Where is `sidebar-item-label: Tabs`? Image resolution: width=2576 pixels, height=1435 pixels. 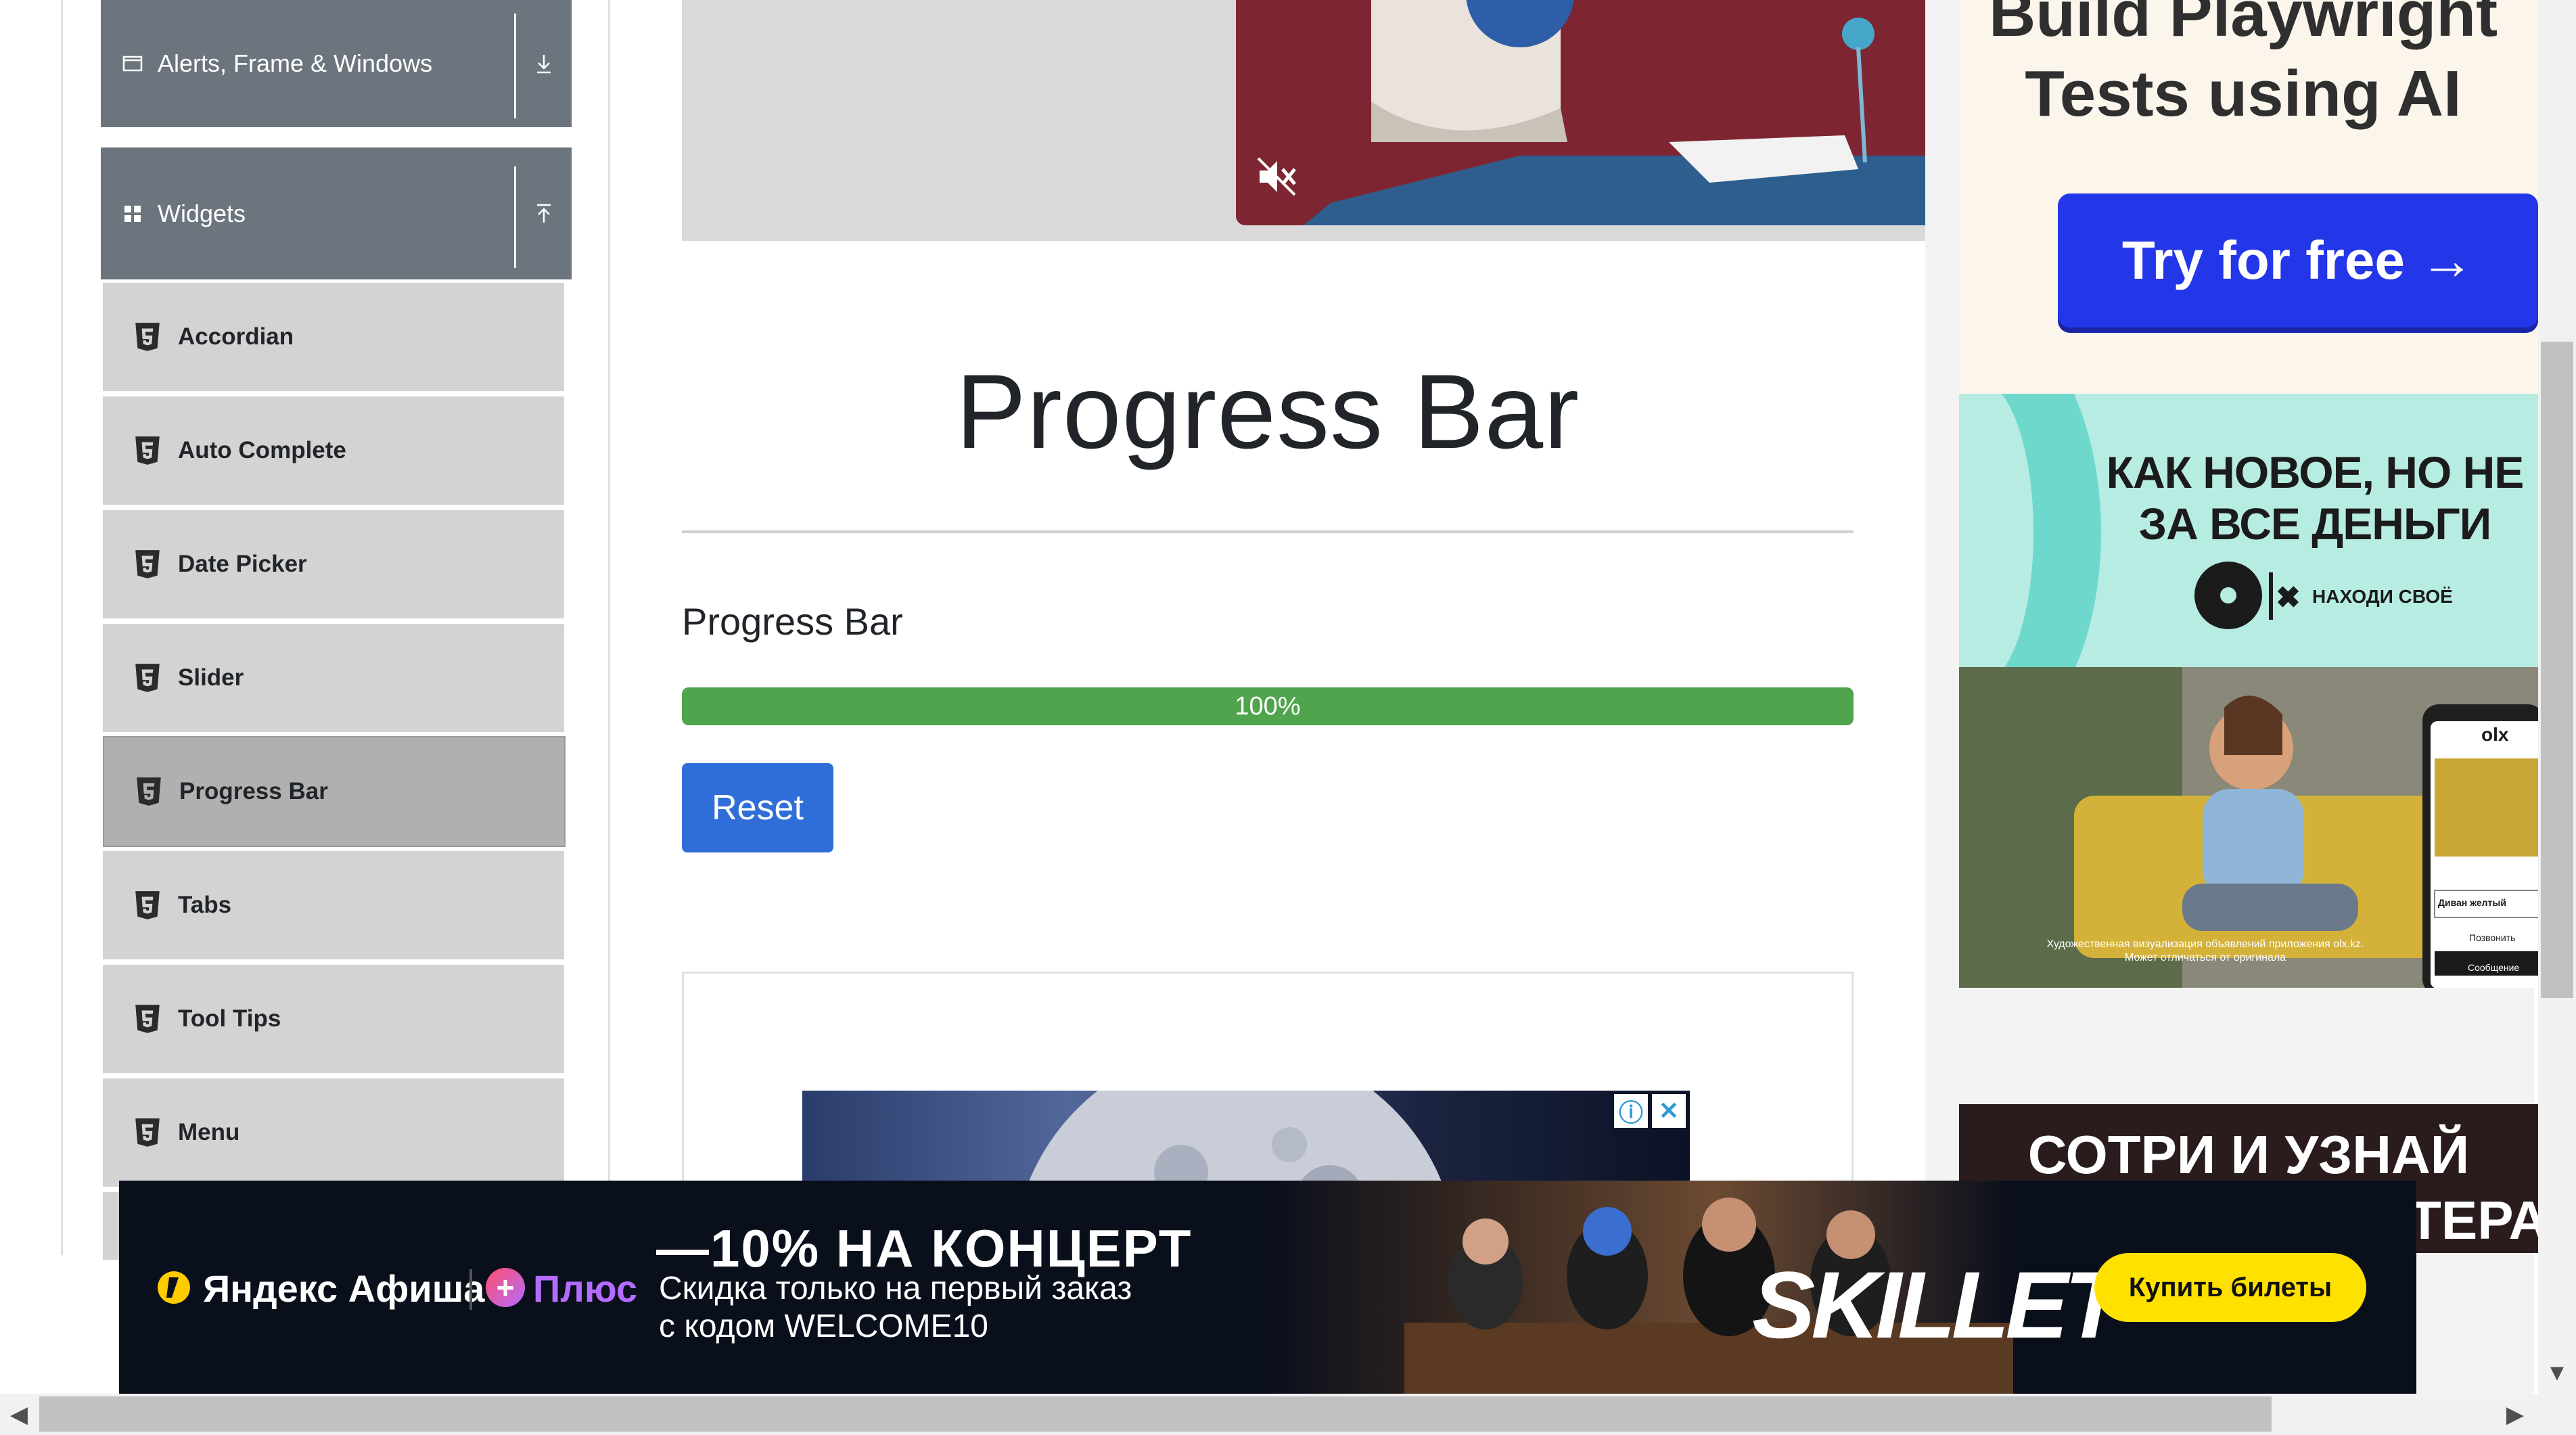 sidebar-item-label: Tabs is located at coordinates (205, 905).